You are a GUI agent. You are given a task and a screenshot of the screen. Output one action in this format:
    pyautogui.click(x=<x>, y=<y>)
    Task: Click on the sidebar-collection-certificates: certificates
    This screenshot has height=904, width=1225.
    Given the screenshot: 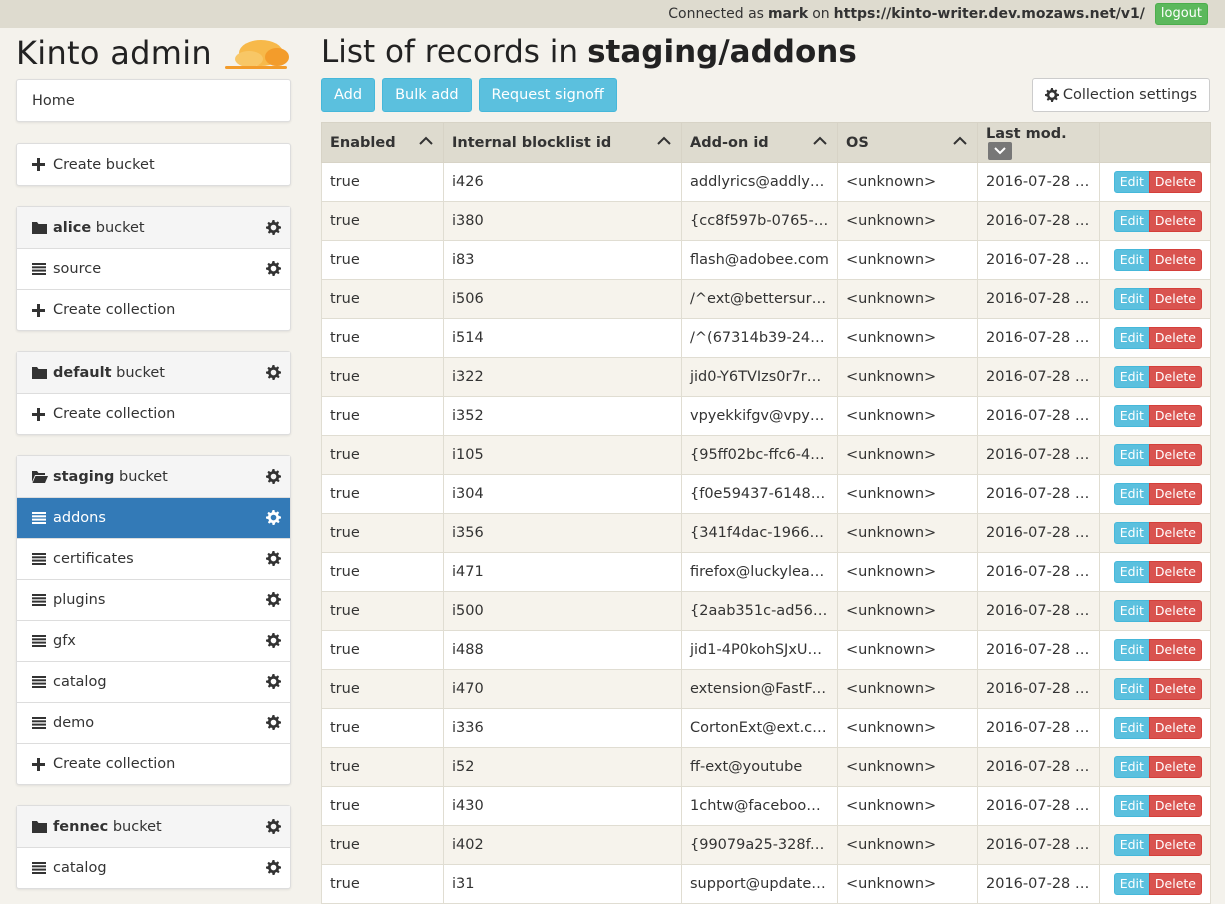 What is the action you would take?
    pyautogui.click(x=153, y=558)
    